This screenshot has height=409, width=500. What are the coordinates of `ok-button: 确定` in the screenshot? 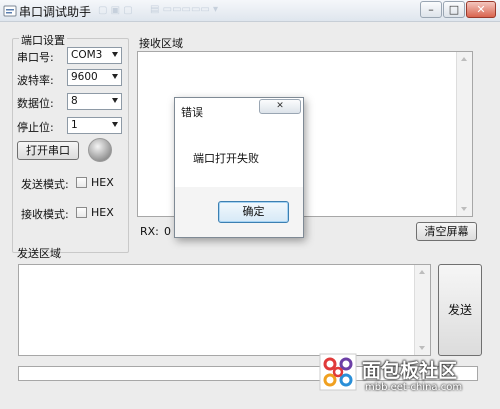 It's located at (253, 212).